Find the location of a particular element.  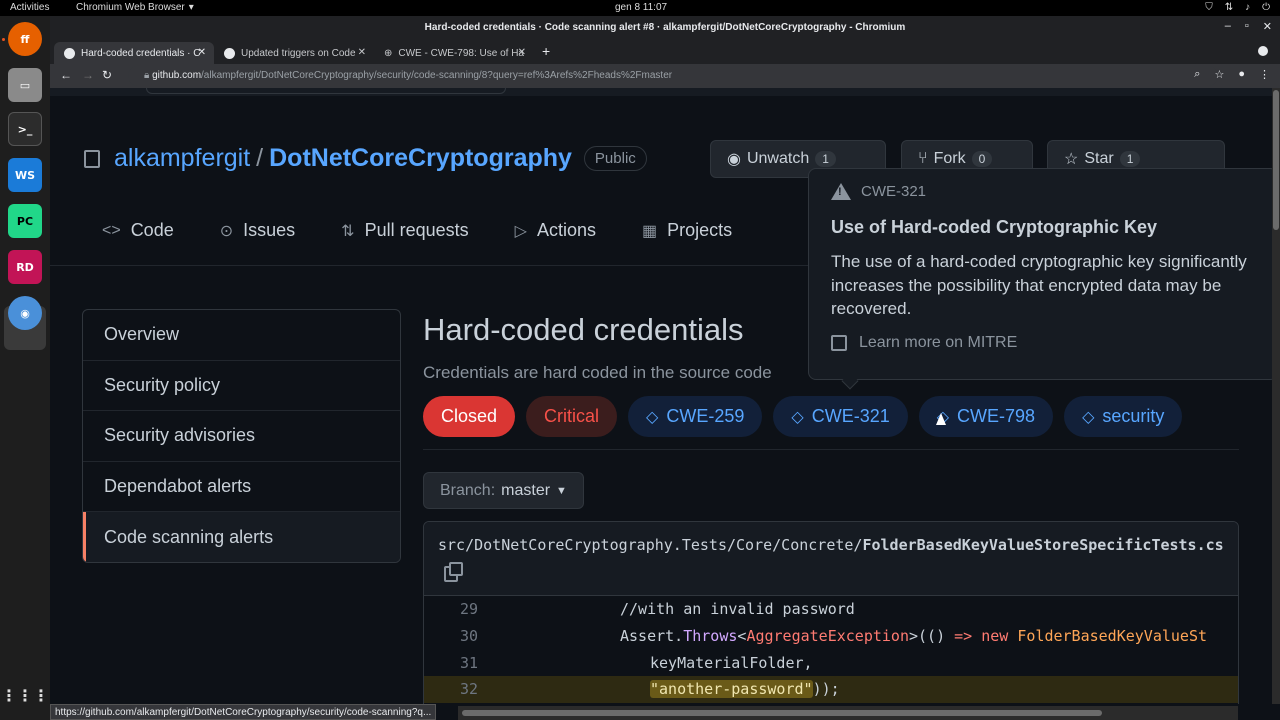

tag-cwe-321: ◇ CWE-321 is located at coordinates (840, 416).